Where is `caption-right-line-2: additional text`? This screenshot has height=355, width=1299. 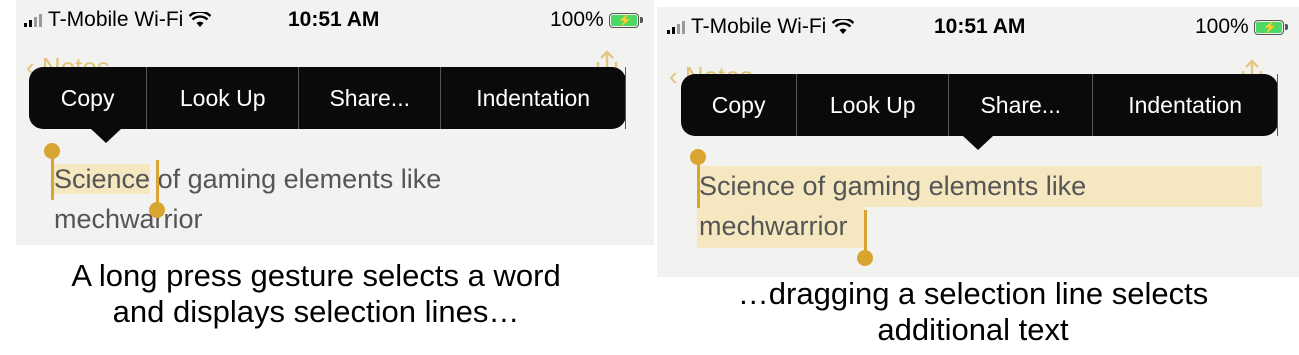 caption-right-line-2: additional text is located at coordinates (973, 329).